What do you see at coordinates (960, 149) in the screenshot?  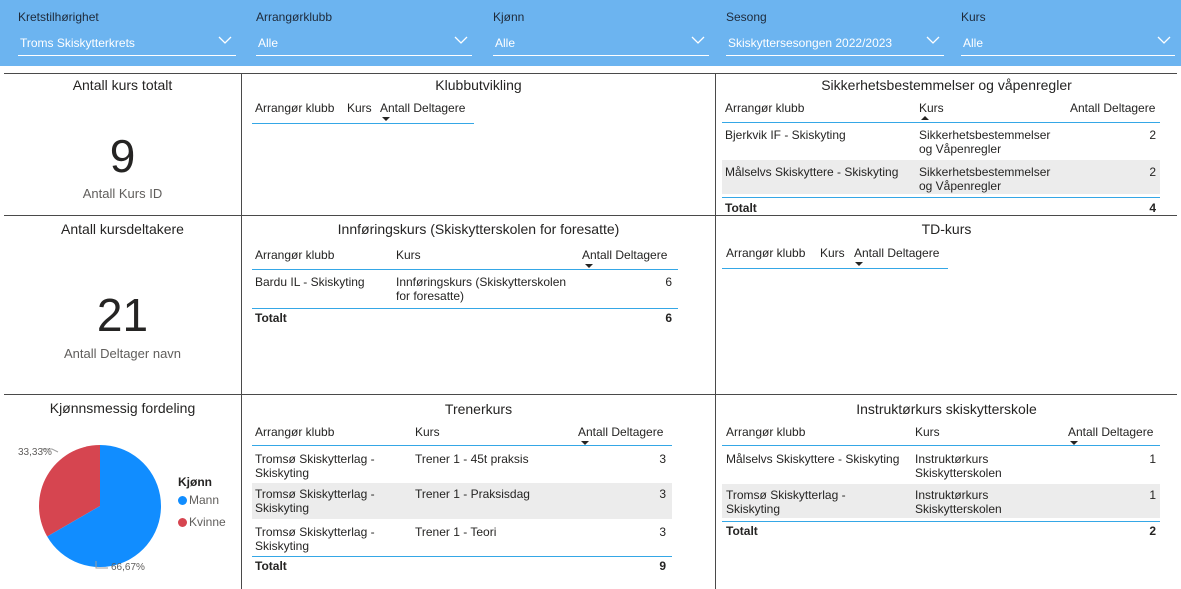 I see `cell-kurs-line: og Våpenregler` at bounding box center [960, 149].